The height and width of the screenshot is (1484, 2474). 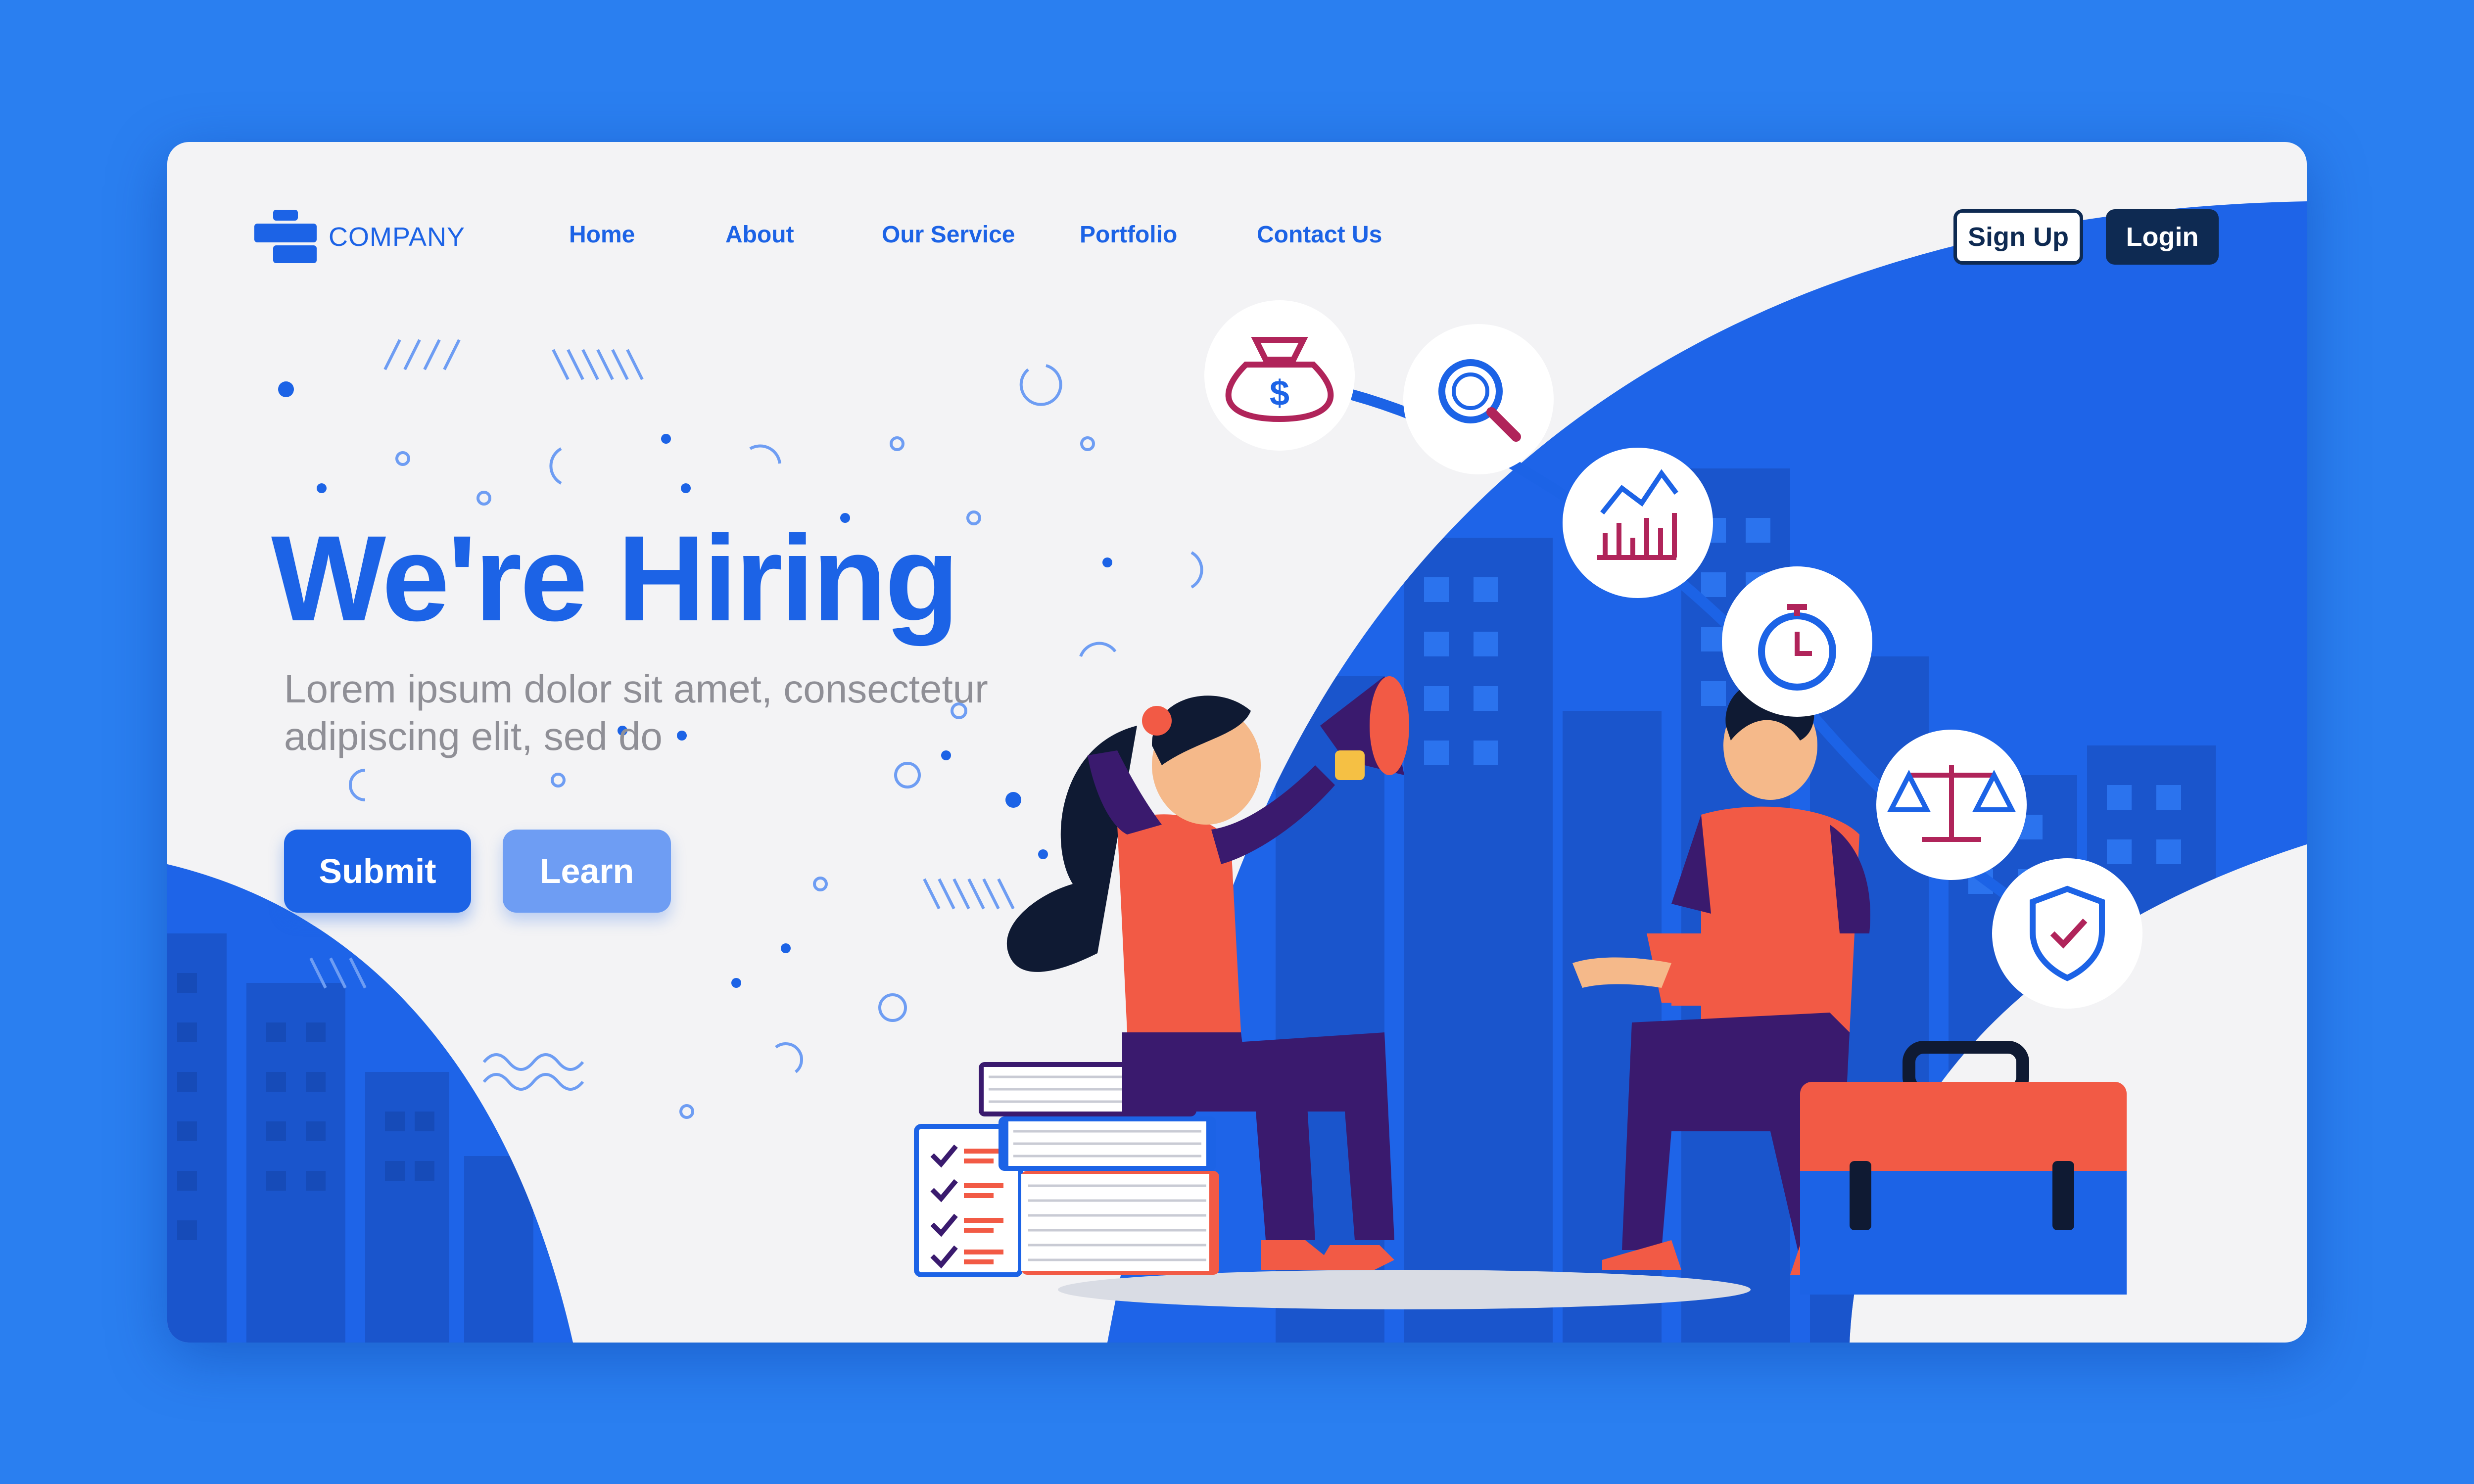 What do you see at coordinates (1319, 234) in the screenshot?
I see `nav-link-contact-us: Contact Us` at bounding box center [1319, 234].